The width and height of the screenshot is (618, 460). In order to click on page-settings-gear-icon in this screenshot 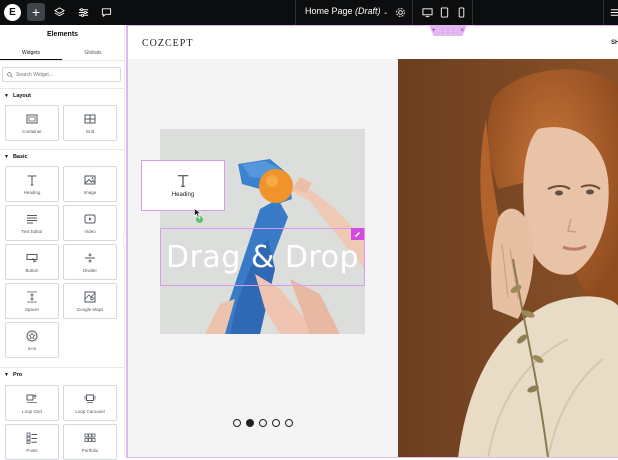, I will do `click(400, 12)`.